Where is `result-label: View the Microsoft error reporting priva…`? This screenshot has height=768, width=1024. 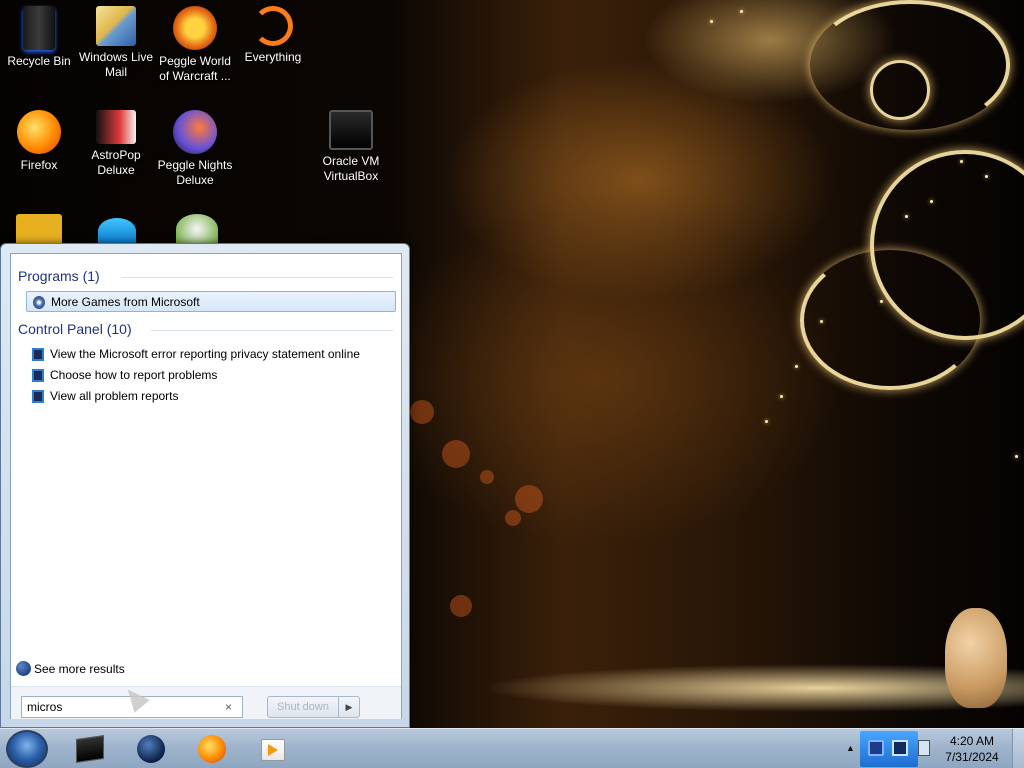 result-label: View the Microsoft error reporting priva… is located at coordinates (205, 354).